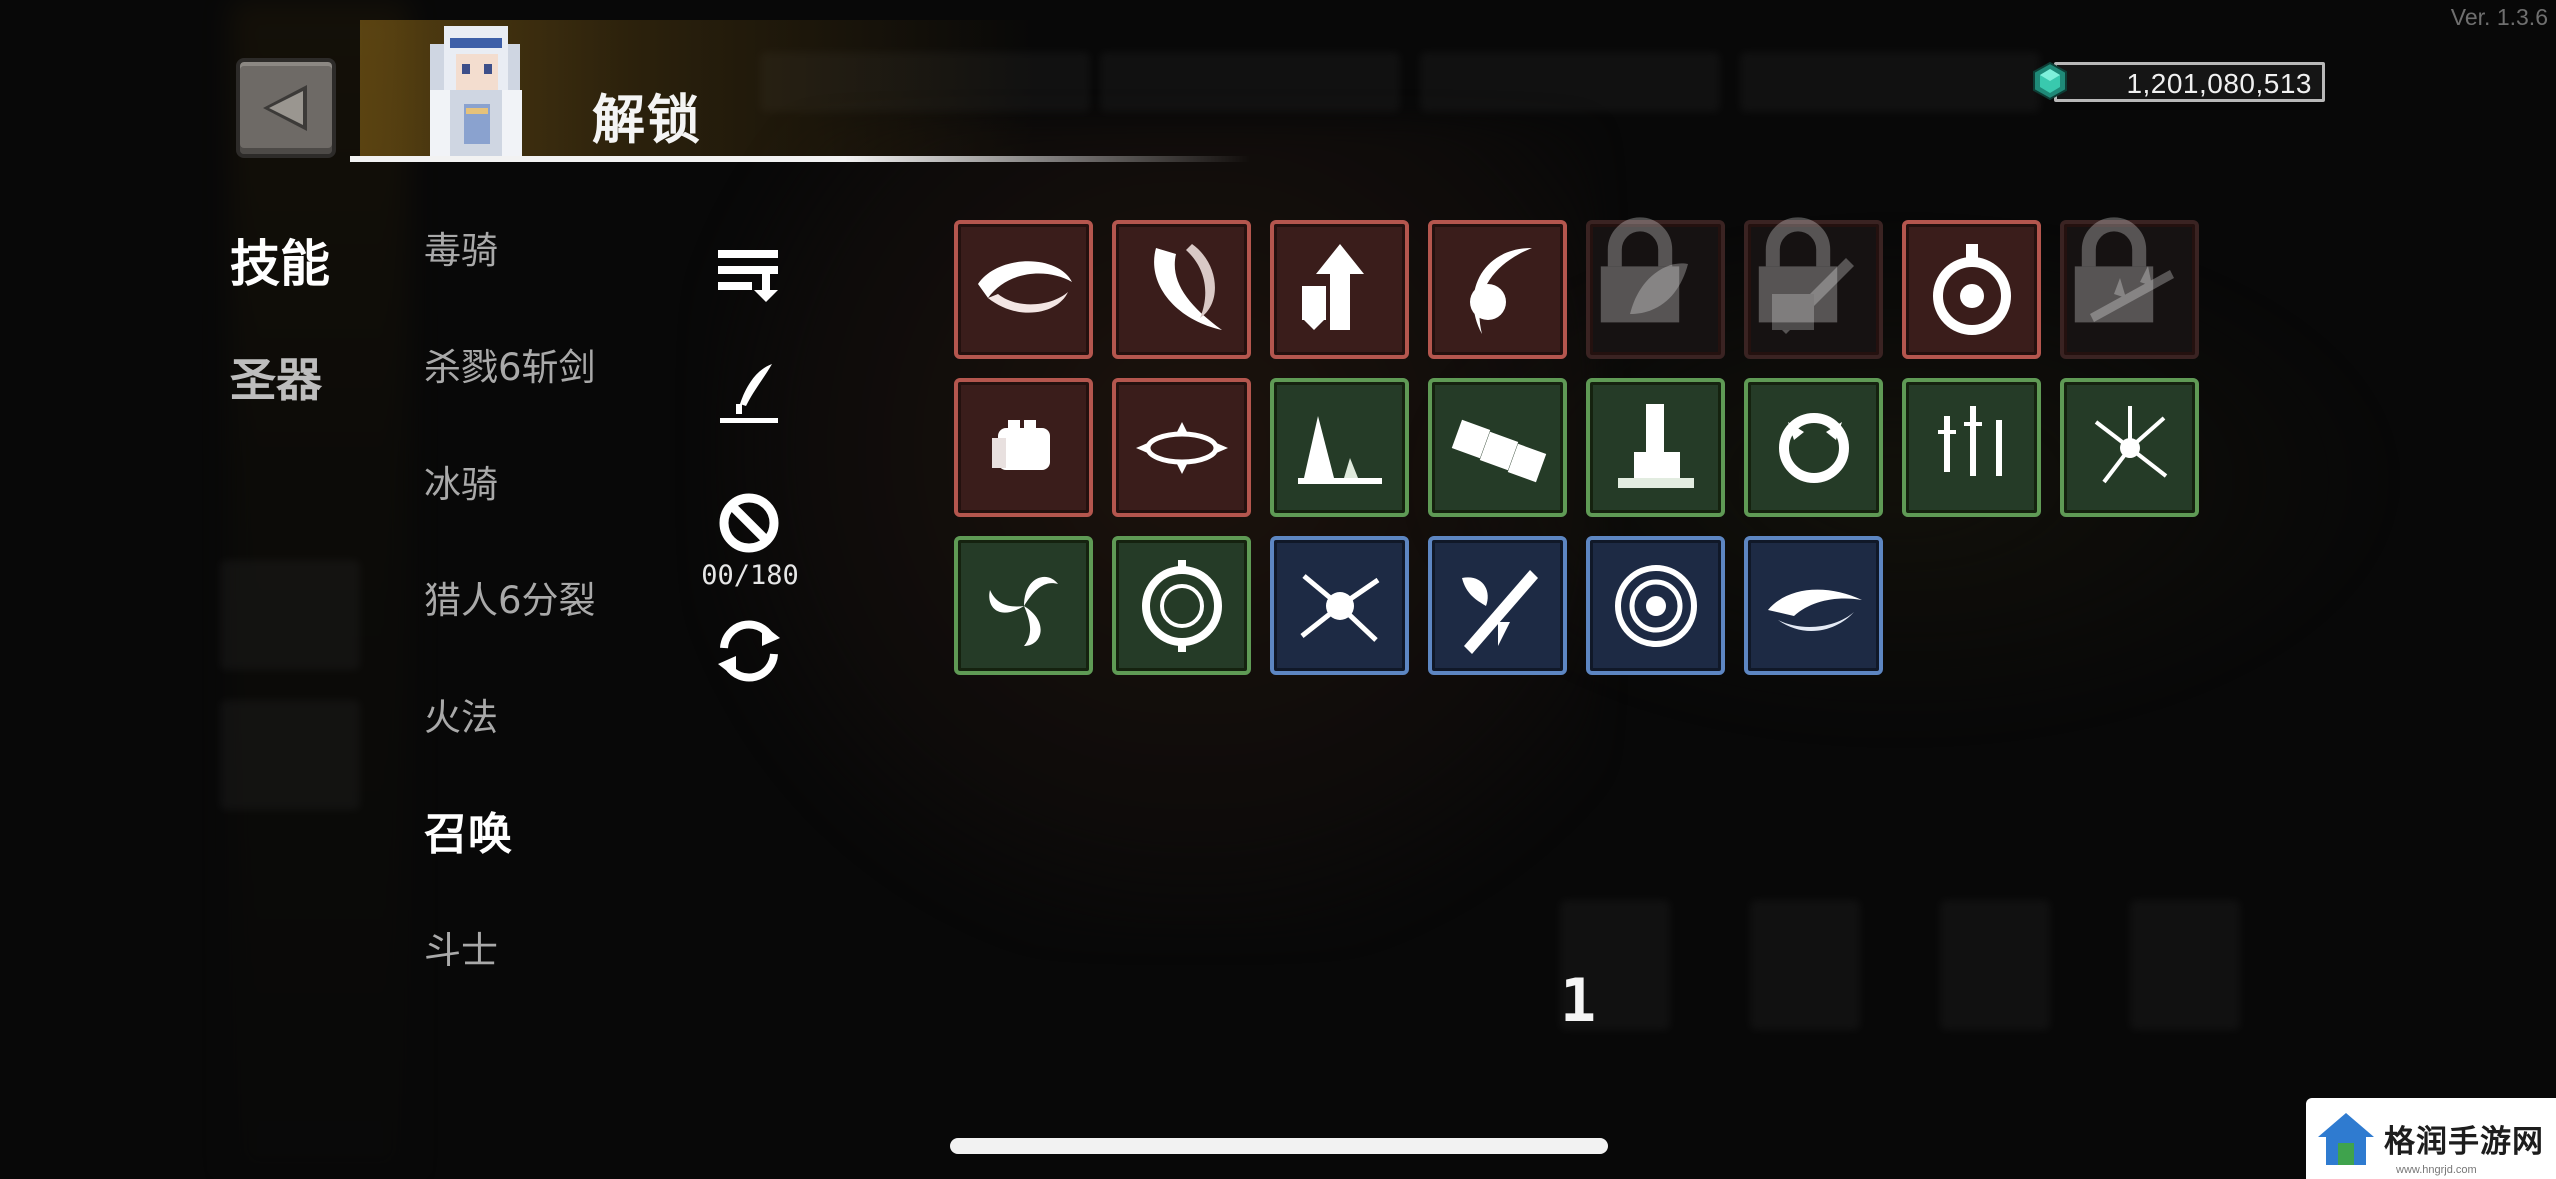 The image size is (2556, 1179). What do you see at coordinates (510, 597) in the screenshot?
I see `build-item-hunter-split: 猎人6分裂` at bounding box center [510, 597].